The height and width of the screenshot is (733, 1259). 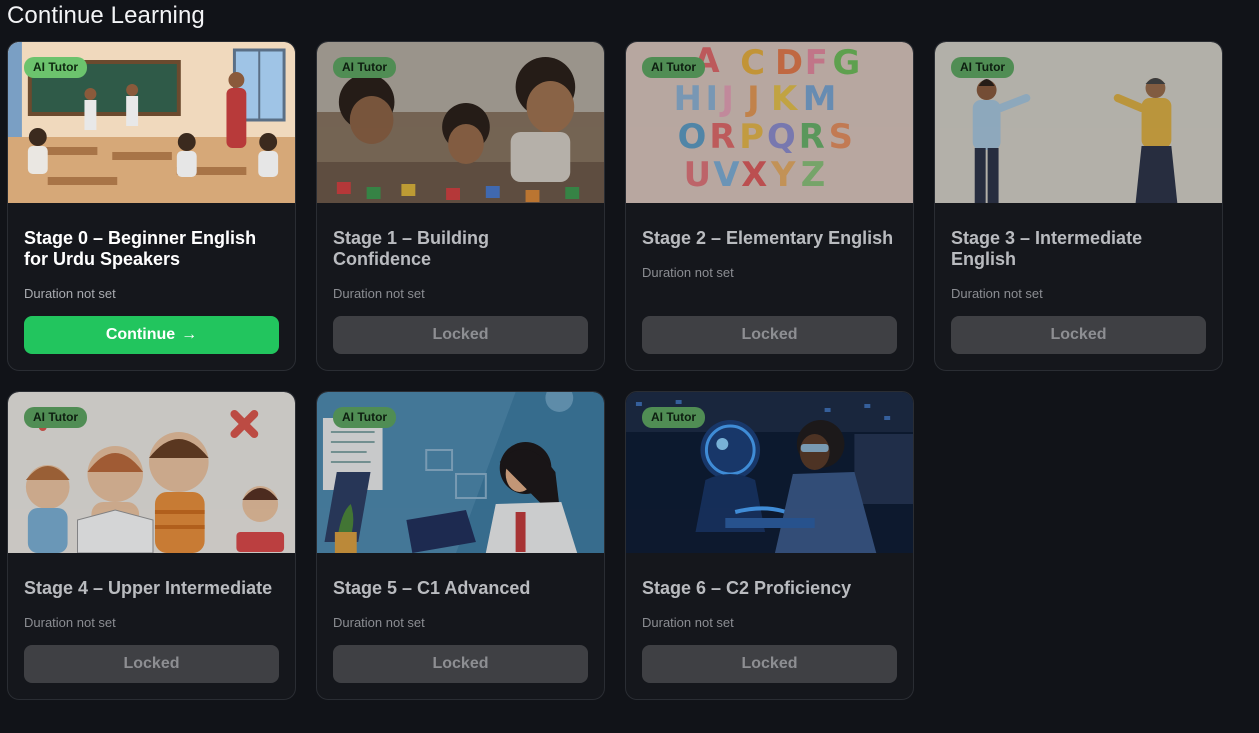 I want to click on robot-and-student: AI Tutor, so click(x=769, y=472).